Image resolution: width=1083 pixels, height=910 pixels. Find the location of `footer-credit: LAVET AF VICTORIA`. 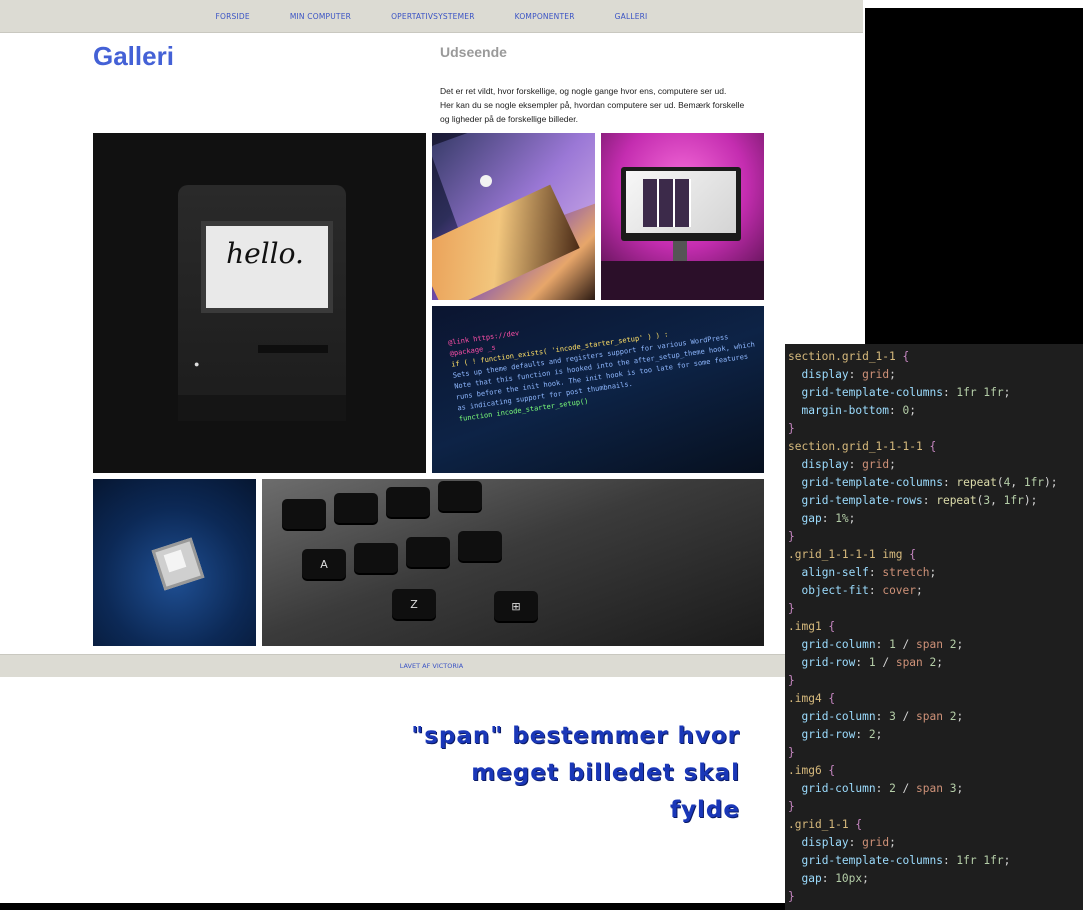

footer-credit: LAVET AF VICTORIA is located at coordinates (431, 666).